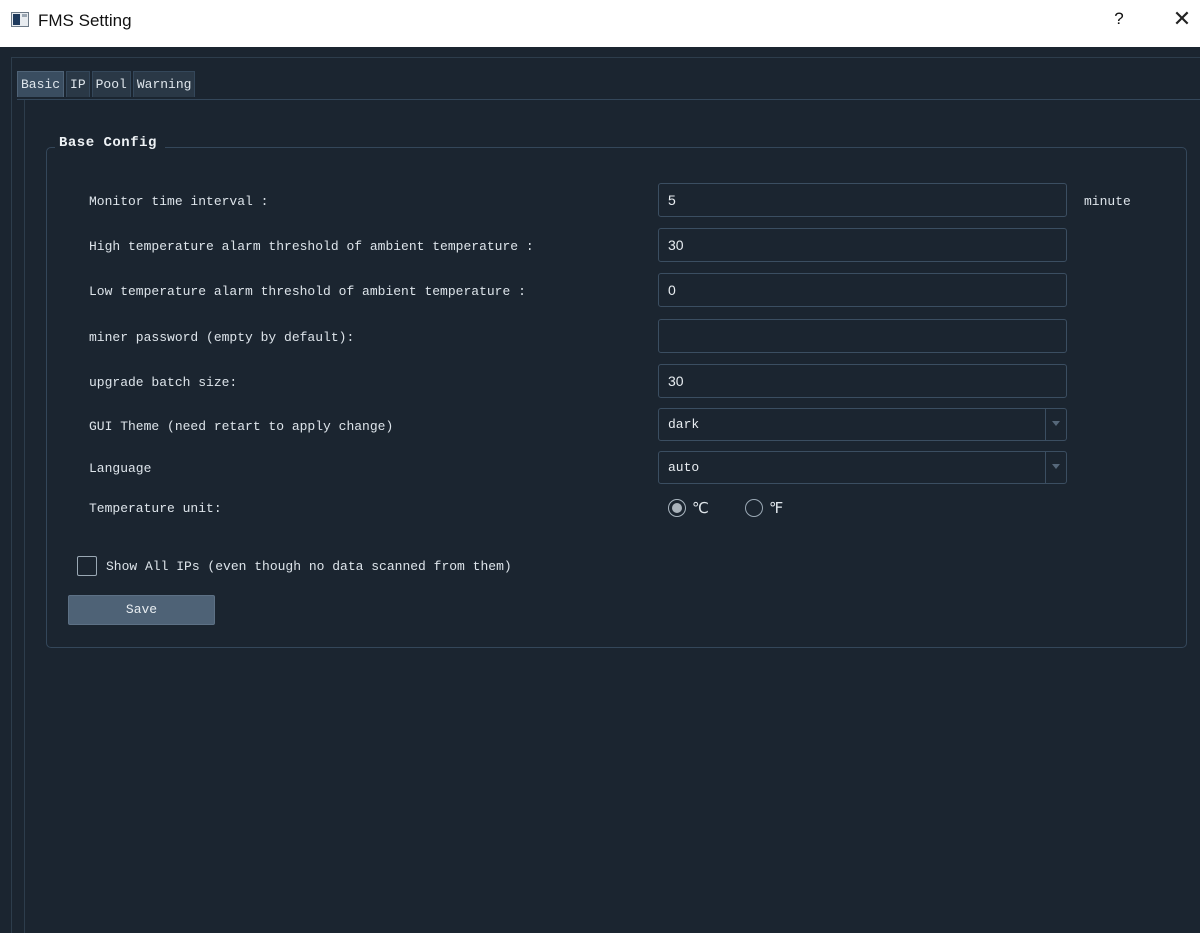  Describe the element at coordinates (111, 84) in the screenshot. I see `tab-pool: Pool` at that location.